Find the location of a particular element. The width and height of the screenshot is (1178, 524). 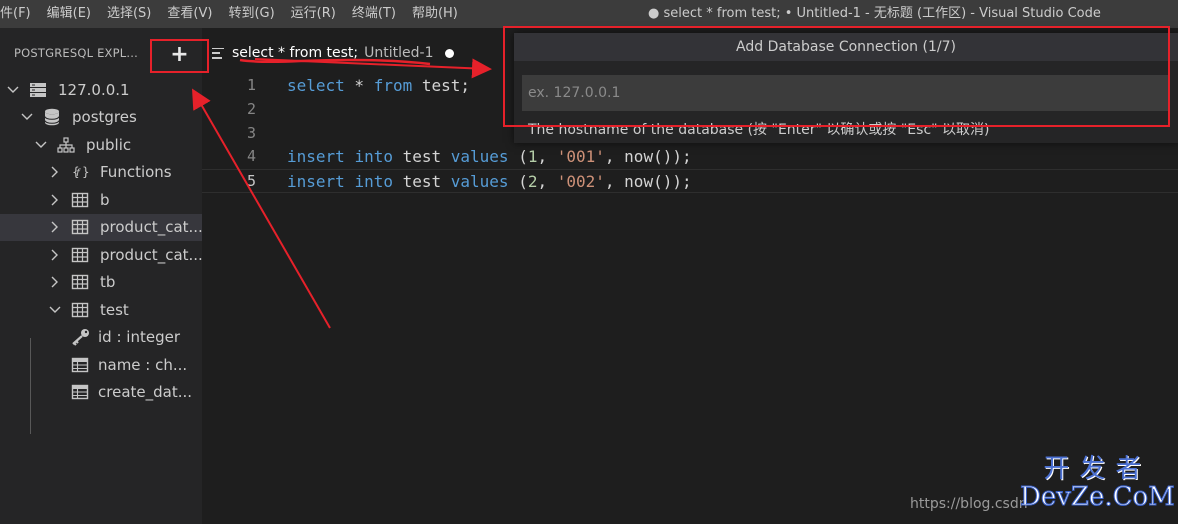

tree-item: postgres is located at coordinates (101, 118).